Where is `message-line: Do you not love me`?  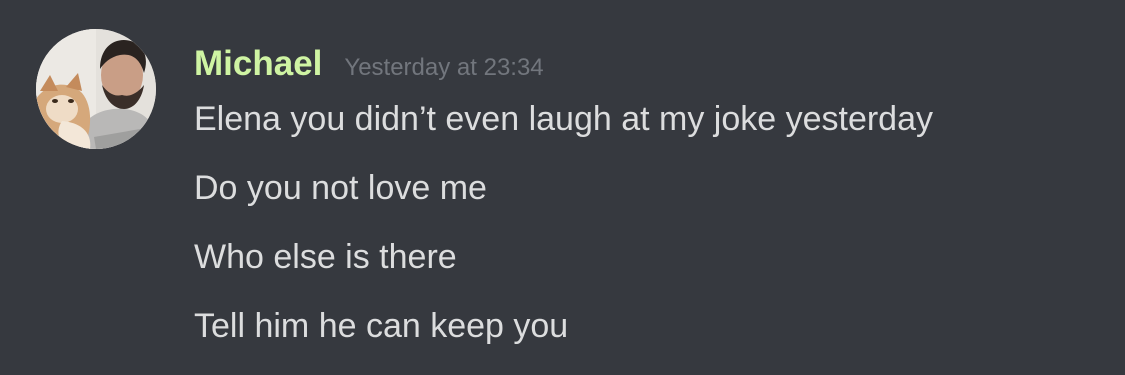
message-line: Do you not love me is located at coordinates (340, 188).